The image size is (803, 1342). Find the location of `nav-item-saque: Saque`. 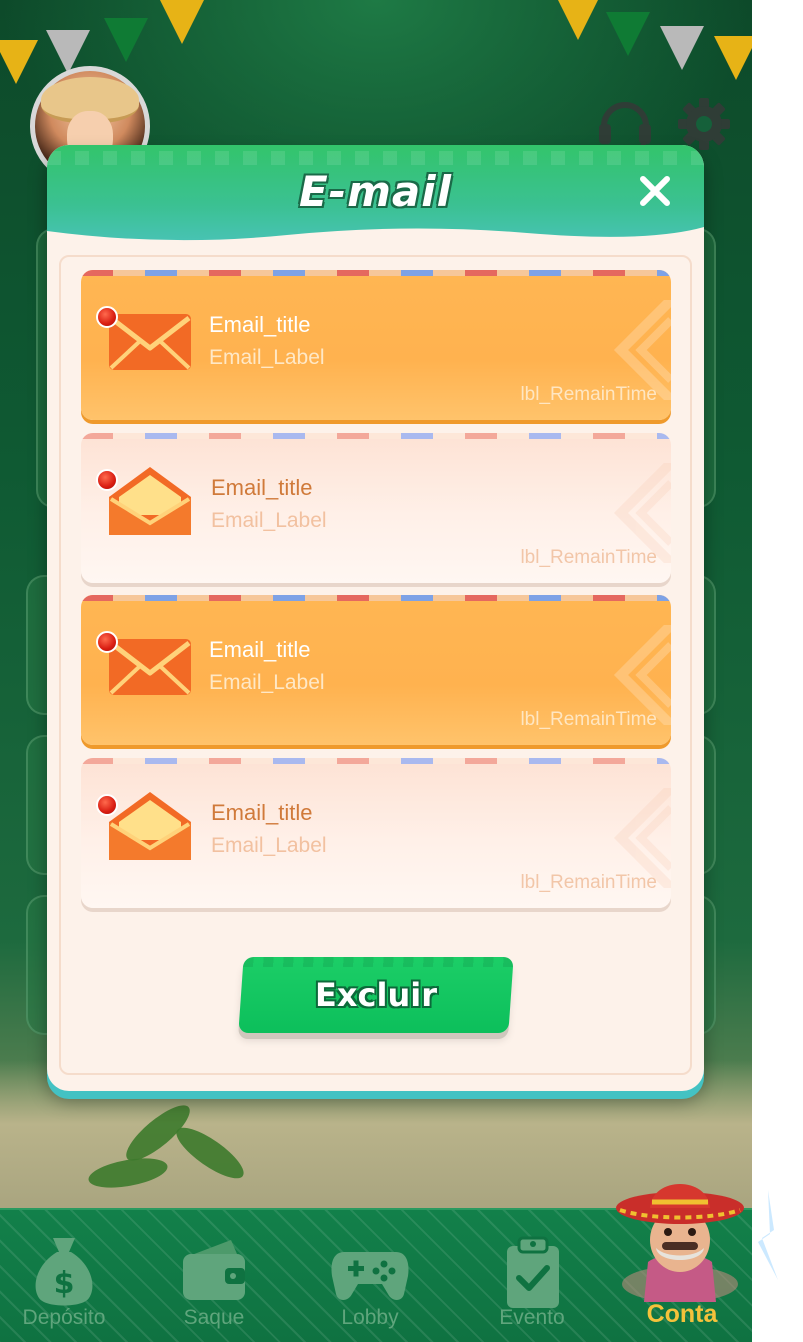

nav-item-saque: Saque is located at coordinates (214, 1276).